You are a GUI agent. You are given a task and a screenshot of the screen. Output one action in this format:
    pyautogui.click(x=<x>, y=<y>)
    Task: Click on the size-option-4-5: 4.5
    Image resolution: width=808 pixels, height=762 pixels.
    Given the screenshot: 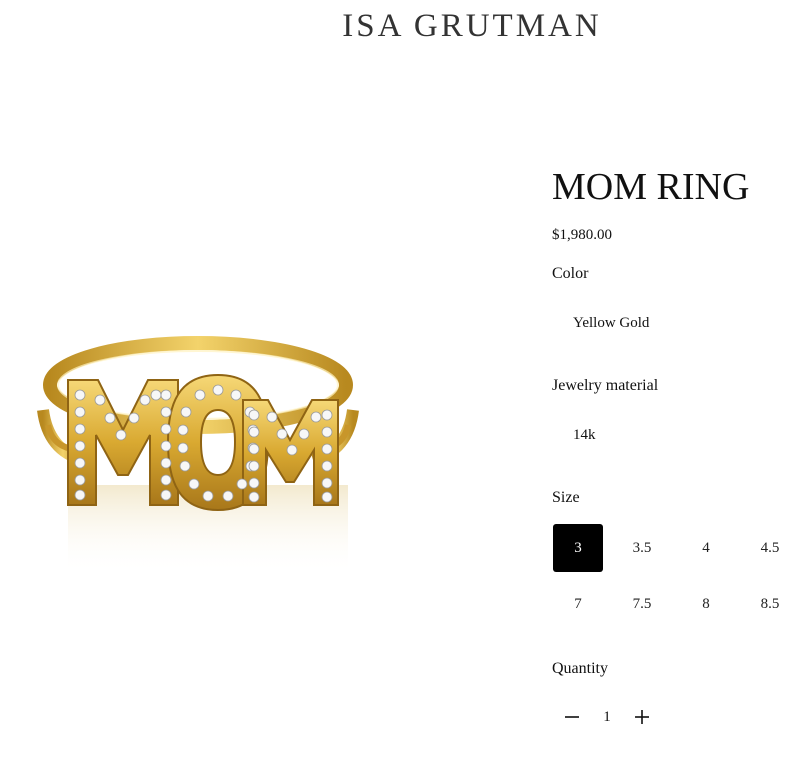 What is the action you would take?
    pyautogui.click(x=770, y=548)
    